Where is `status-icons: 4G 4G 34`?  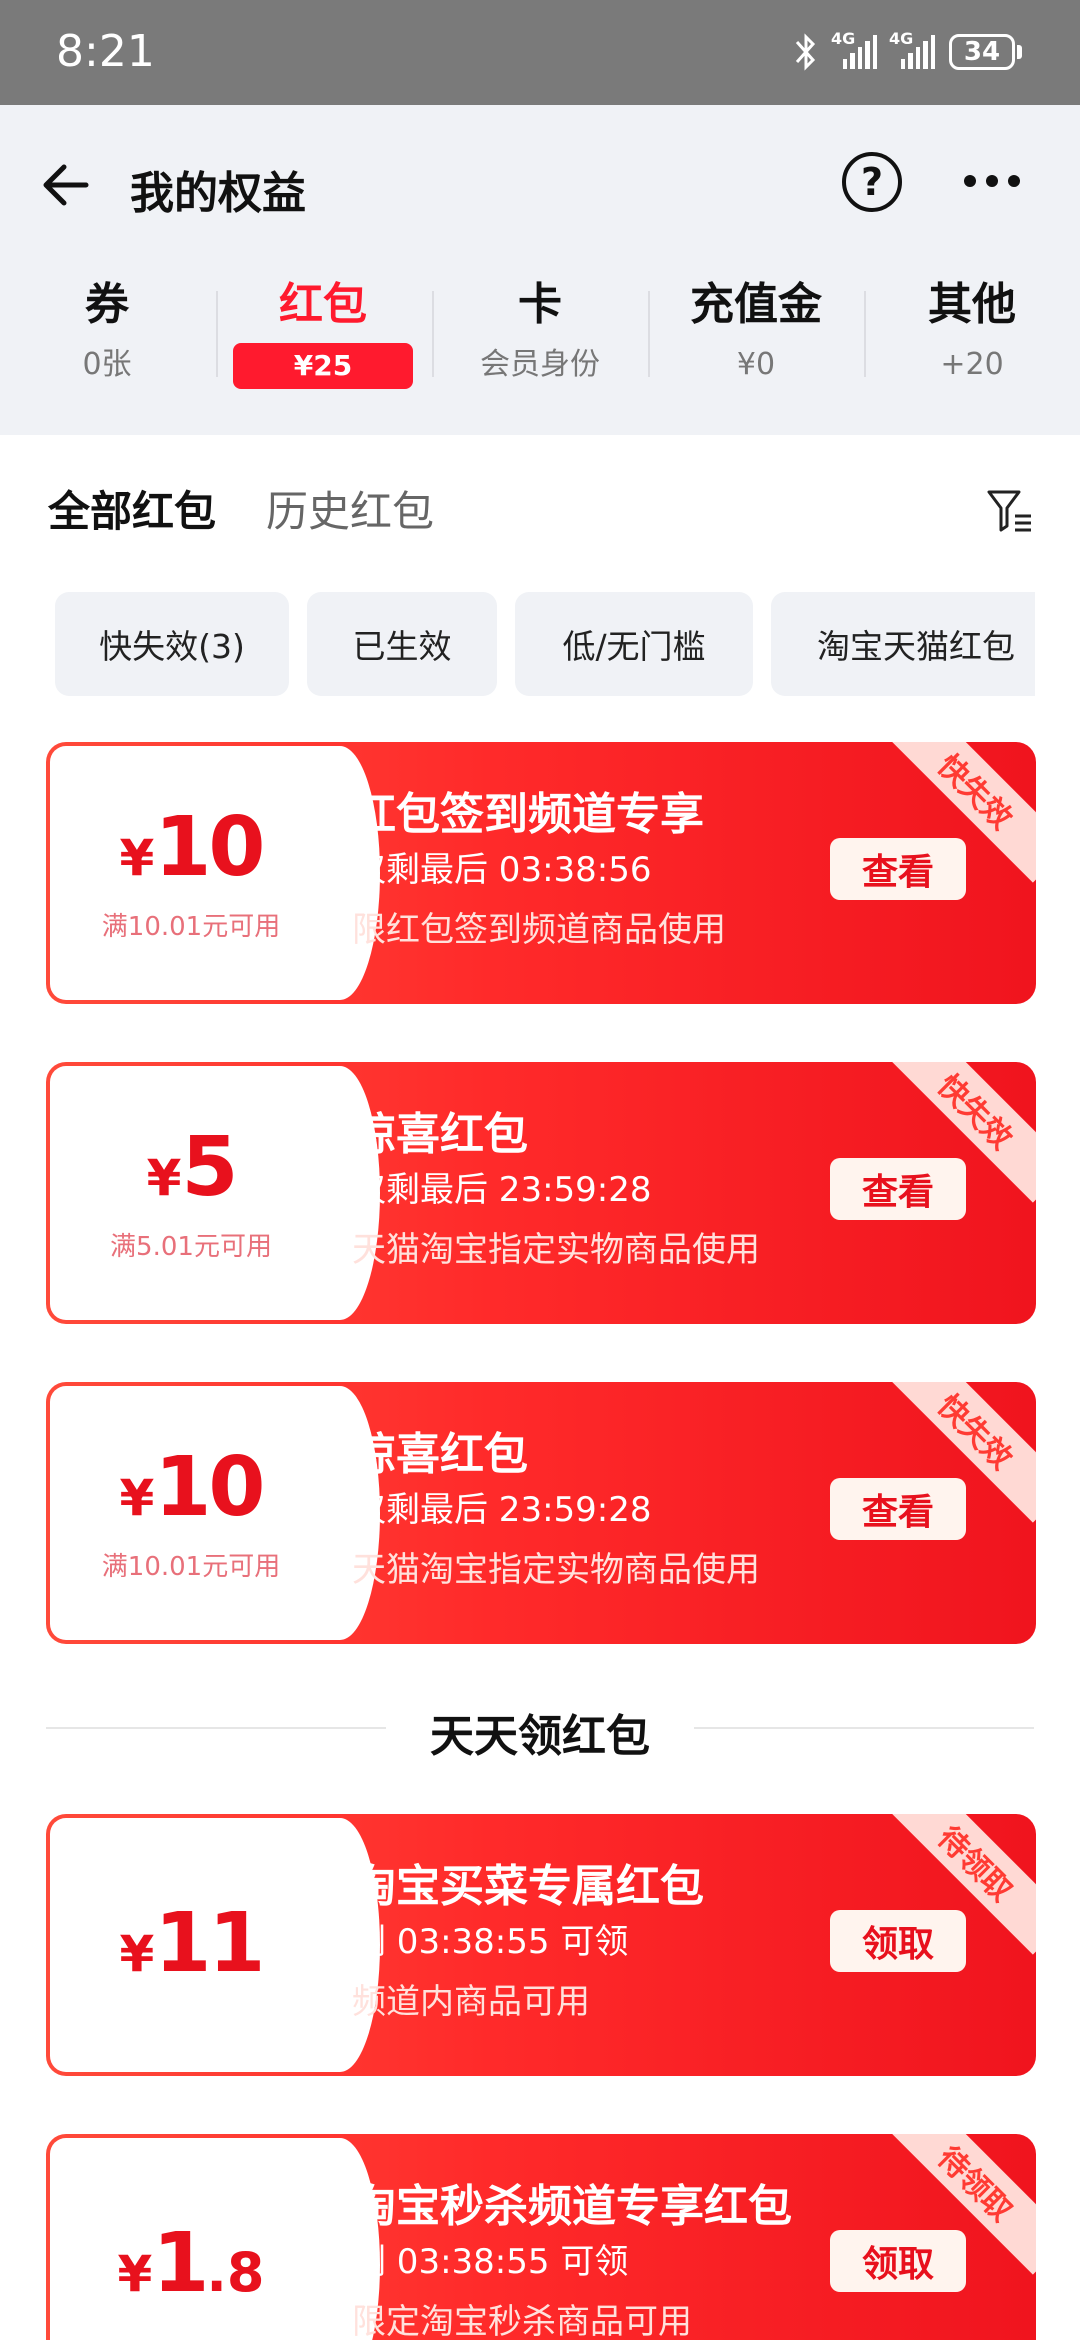 status-icons: 4G 4G 34 is located at coordinates (907, 50).